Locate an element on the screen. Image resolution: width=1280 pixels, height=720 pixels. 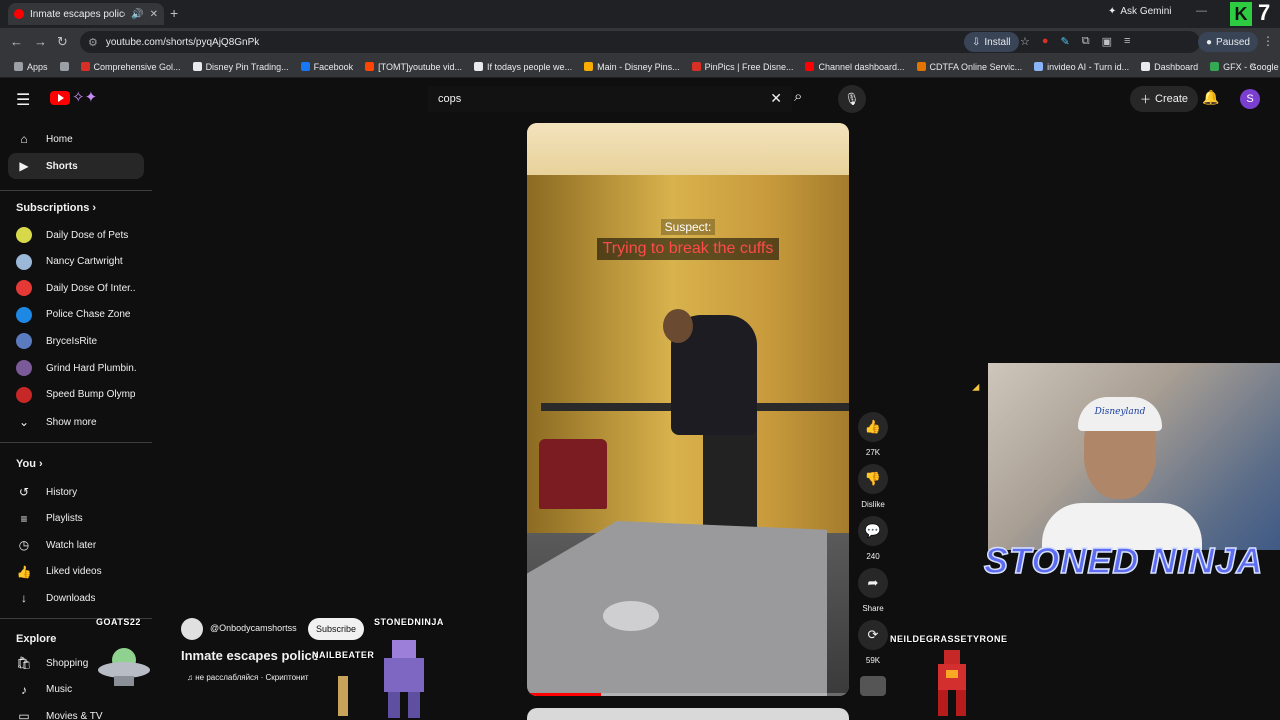
subscription-item-label: BryceIsRite is located at coordinates (72, 341).